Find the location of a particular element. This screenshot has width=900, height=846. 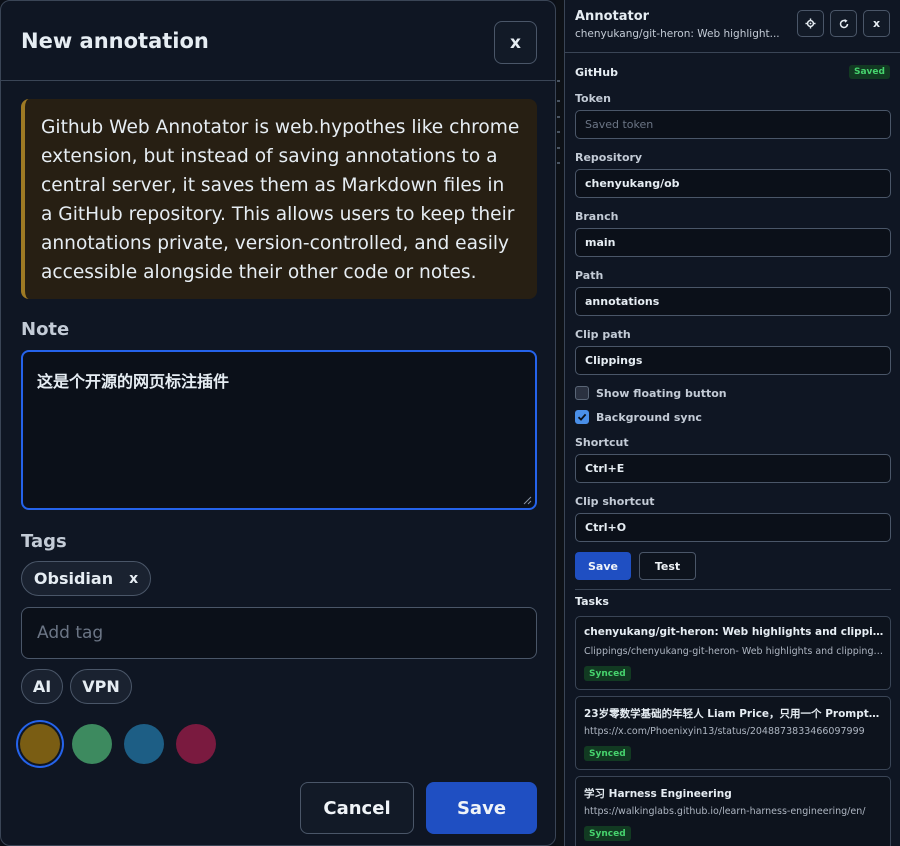

modal-close-button: x is located at coordinates (515, 42).